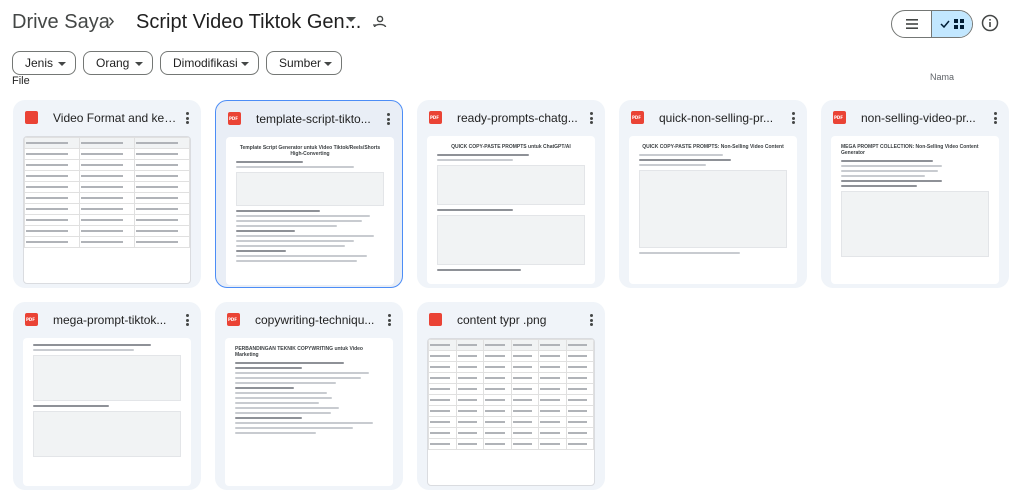 This screenshot has width=1024, height=503. Describe the element at coordinates (351, 19) in the screenshot. I see `folder-menu-caret-icon` at that location.